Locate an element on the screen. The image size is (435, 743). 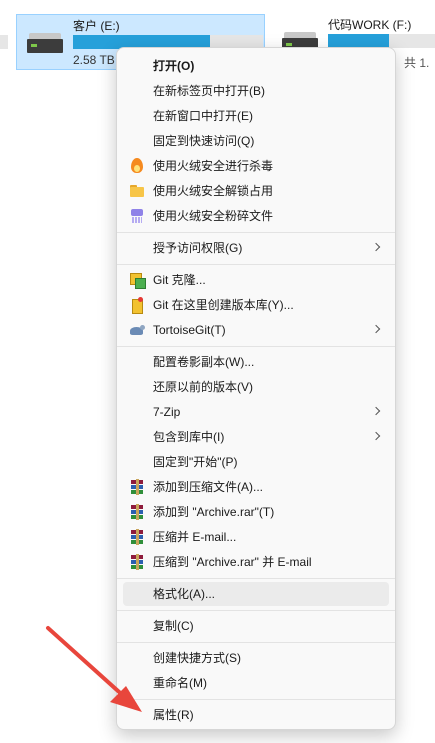
menu-item-label: 使用火绒安全进行杀毒 is located at coordinates (213, 166).